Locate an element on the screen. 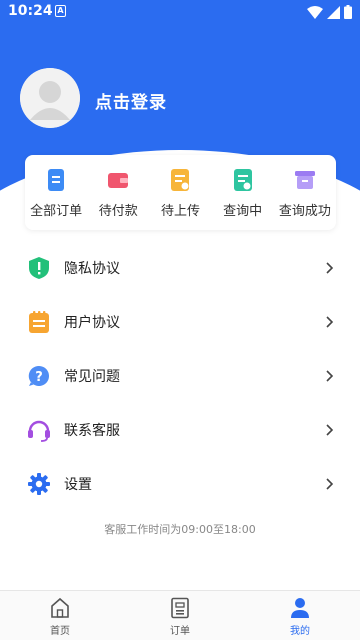 This screenshot has width=360, height=640. notification-icon: A is located at coordinates (60, 11).